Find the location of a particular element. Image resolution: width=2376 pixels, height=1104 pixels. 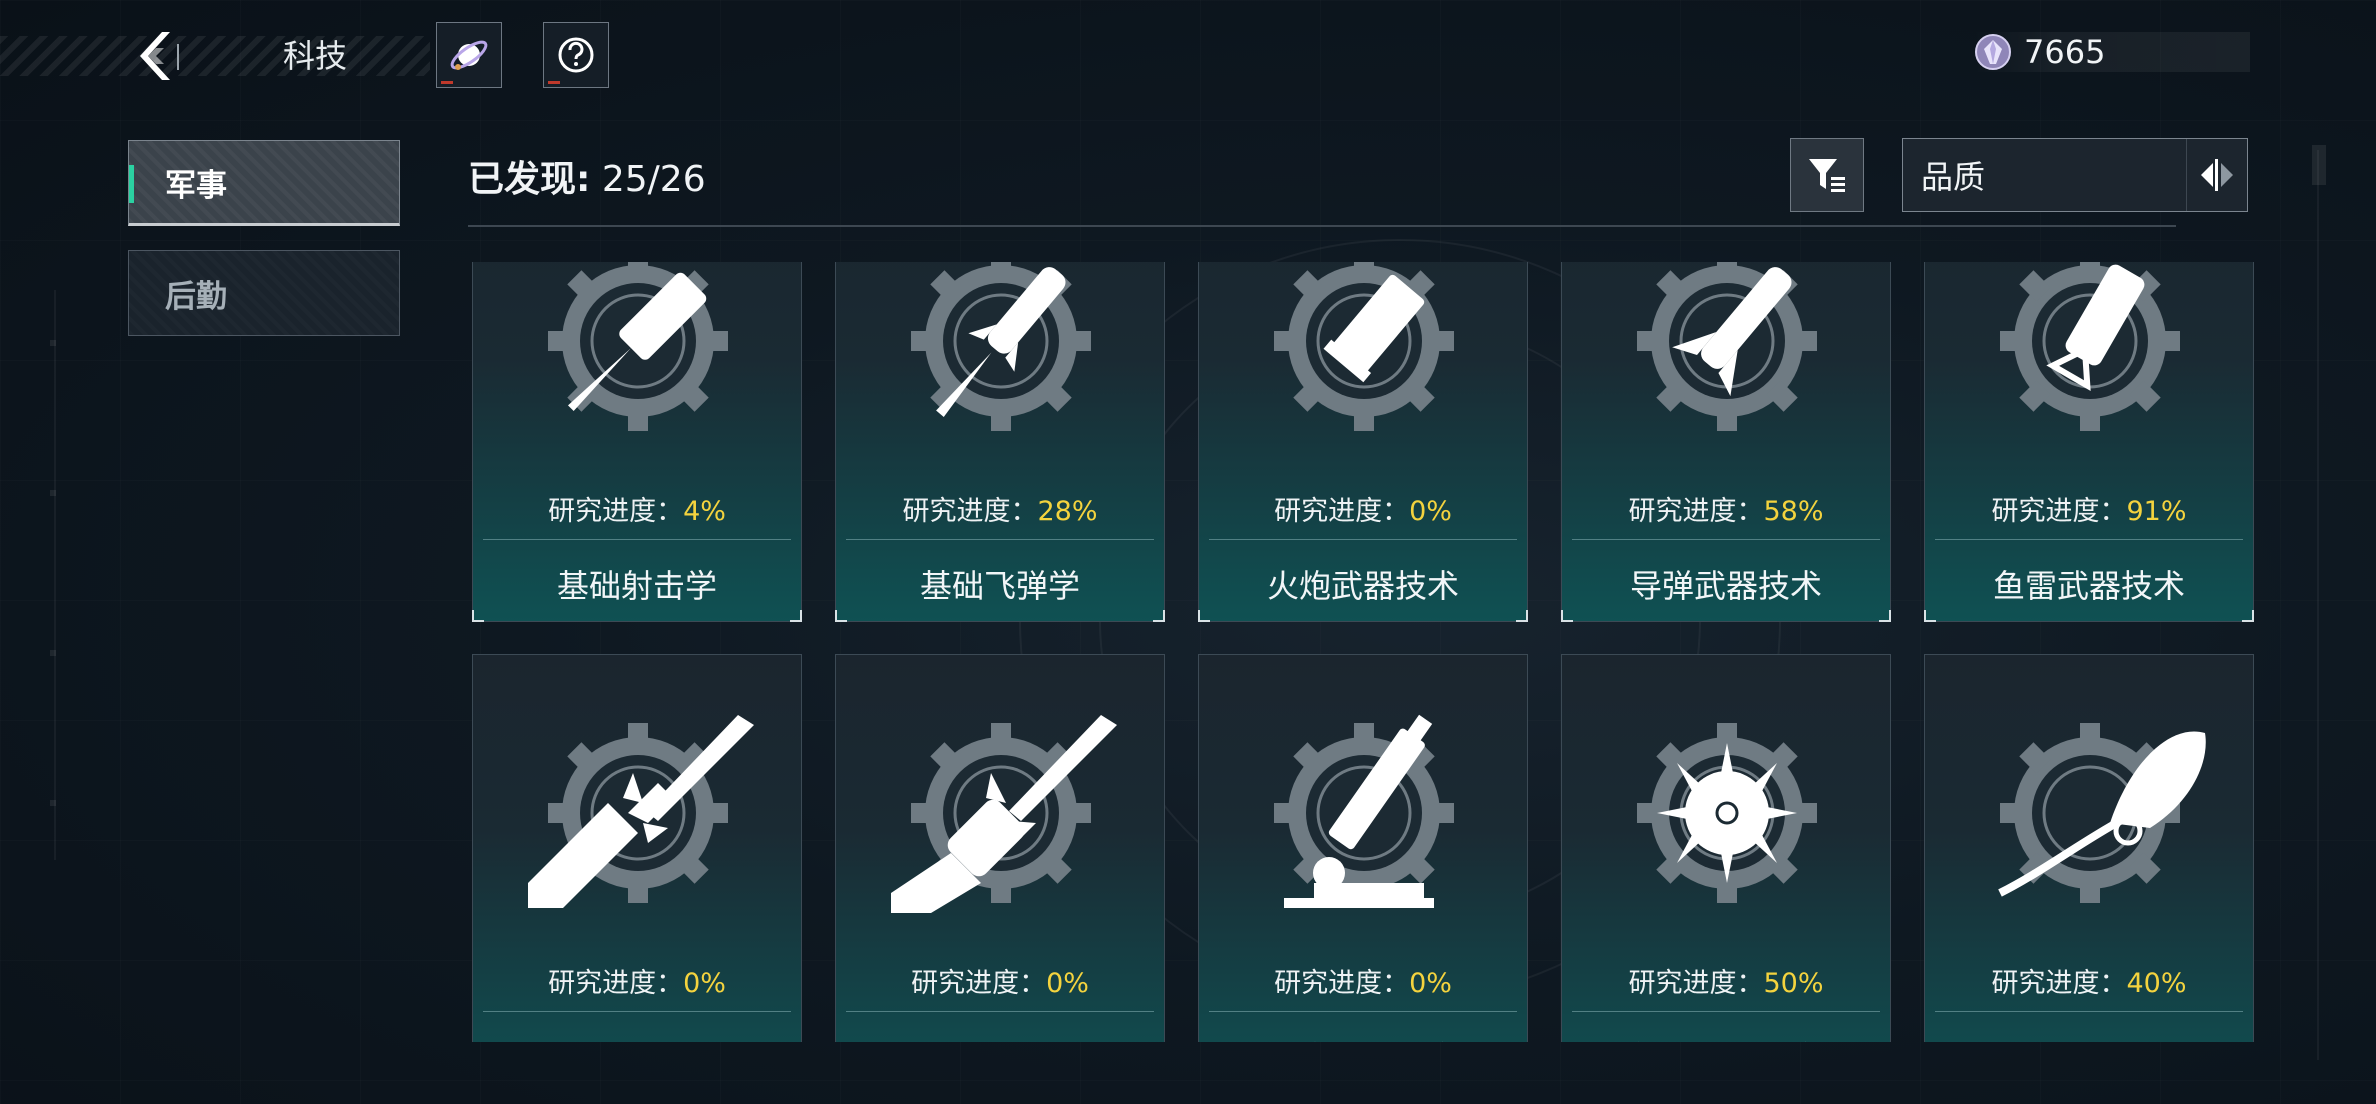

header-divider is located at coordinates (1322, 226).